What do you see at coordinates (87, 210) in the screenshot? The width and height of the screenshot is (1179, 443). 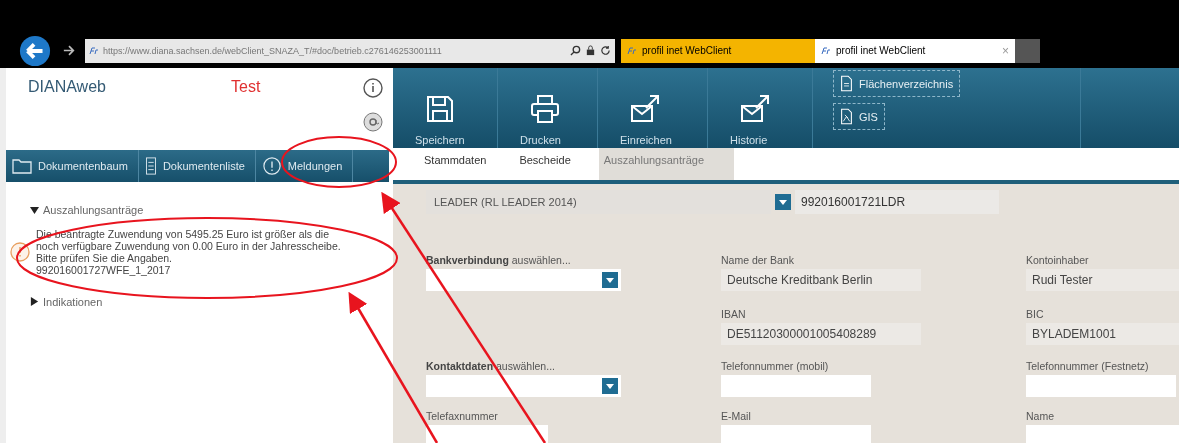 I see `tree-item: Auszahlungsanträge` at bounding box center [87, 210].